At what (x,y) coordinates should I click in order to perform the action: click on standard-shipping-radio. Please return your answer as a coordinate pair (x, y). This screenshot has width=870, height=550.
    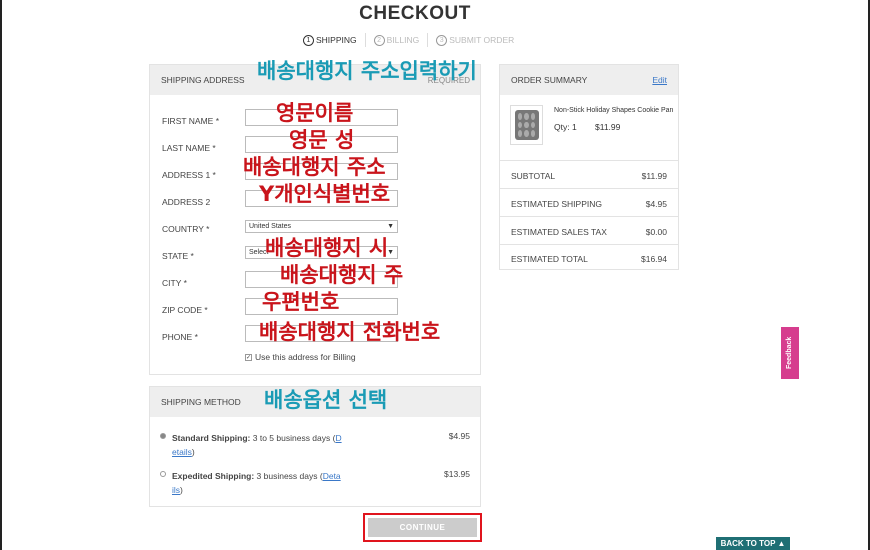
    Looking at the image, I should click on (163, 436).